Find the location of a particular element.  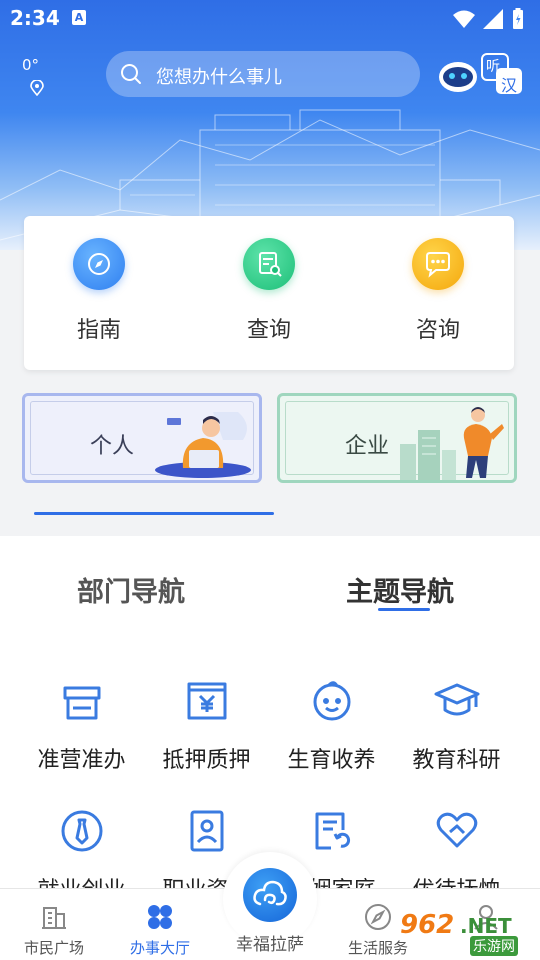

cloud-swirl-icon is located at coordinates (270, 895).